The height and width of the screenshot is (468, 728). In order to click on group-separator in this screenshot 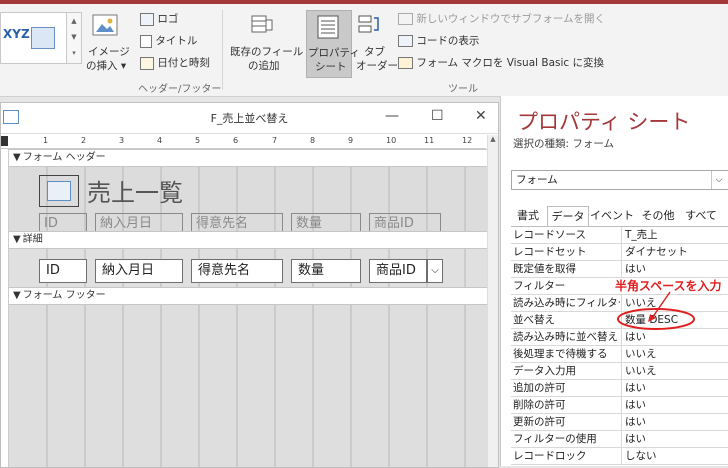, I will do `click(222, 50)`.